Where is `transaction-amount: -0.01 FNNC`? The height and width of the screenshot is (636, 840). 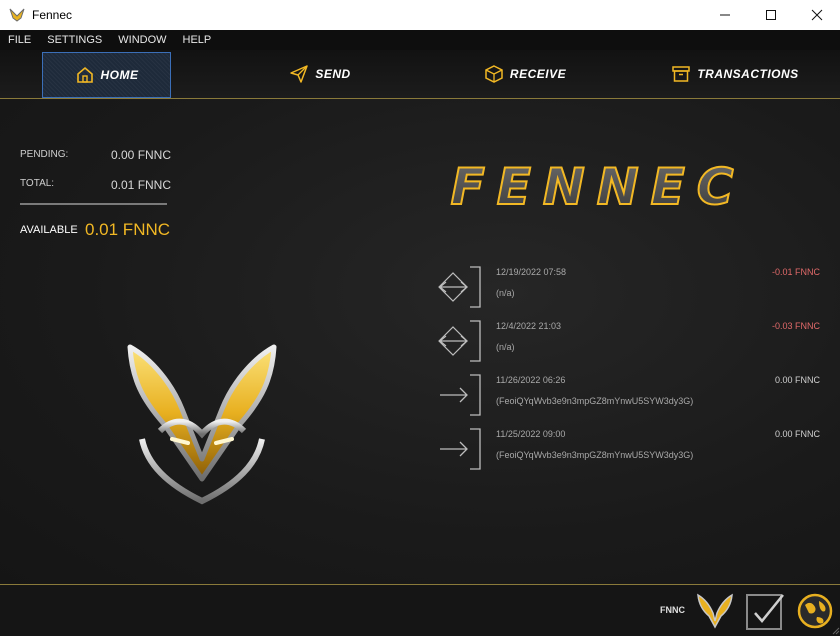
transaction-amount: -0.01 FNNC is located at coordinates (795, 272).